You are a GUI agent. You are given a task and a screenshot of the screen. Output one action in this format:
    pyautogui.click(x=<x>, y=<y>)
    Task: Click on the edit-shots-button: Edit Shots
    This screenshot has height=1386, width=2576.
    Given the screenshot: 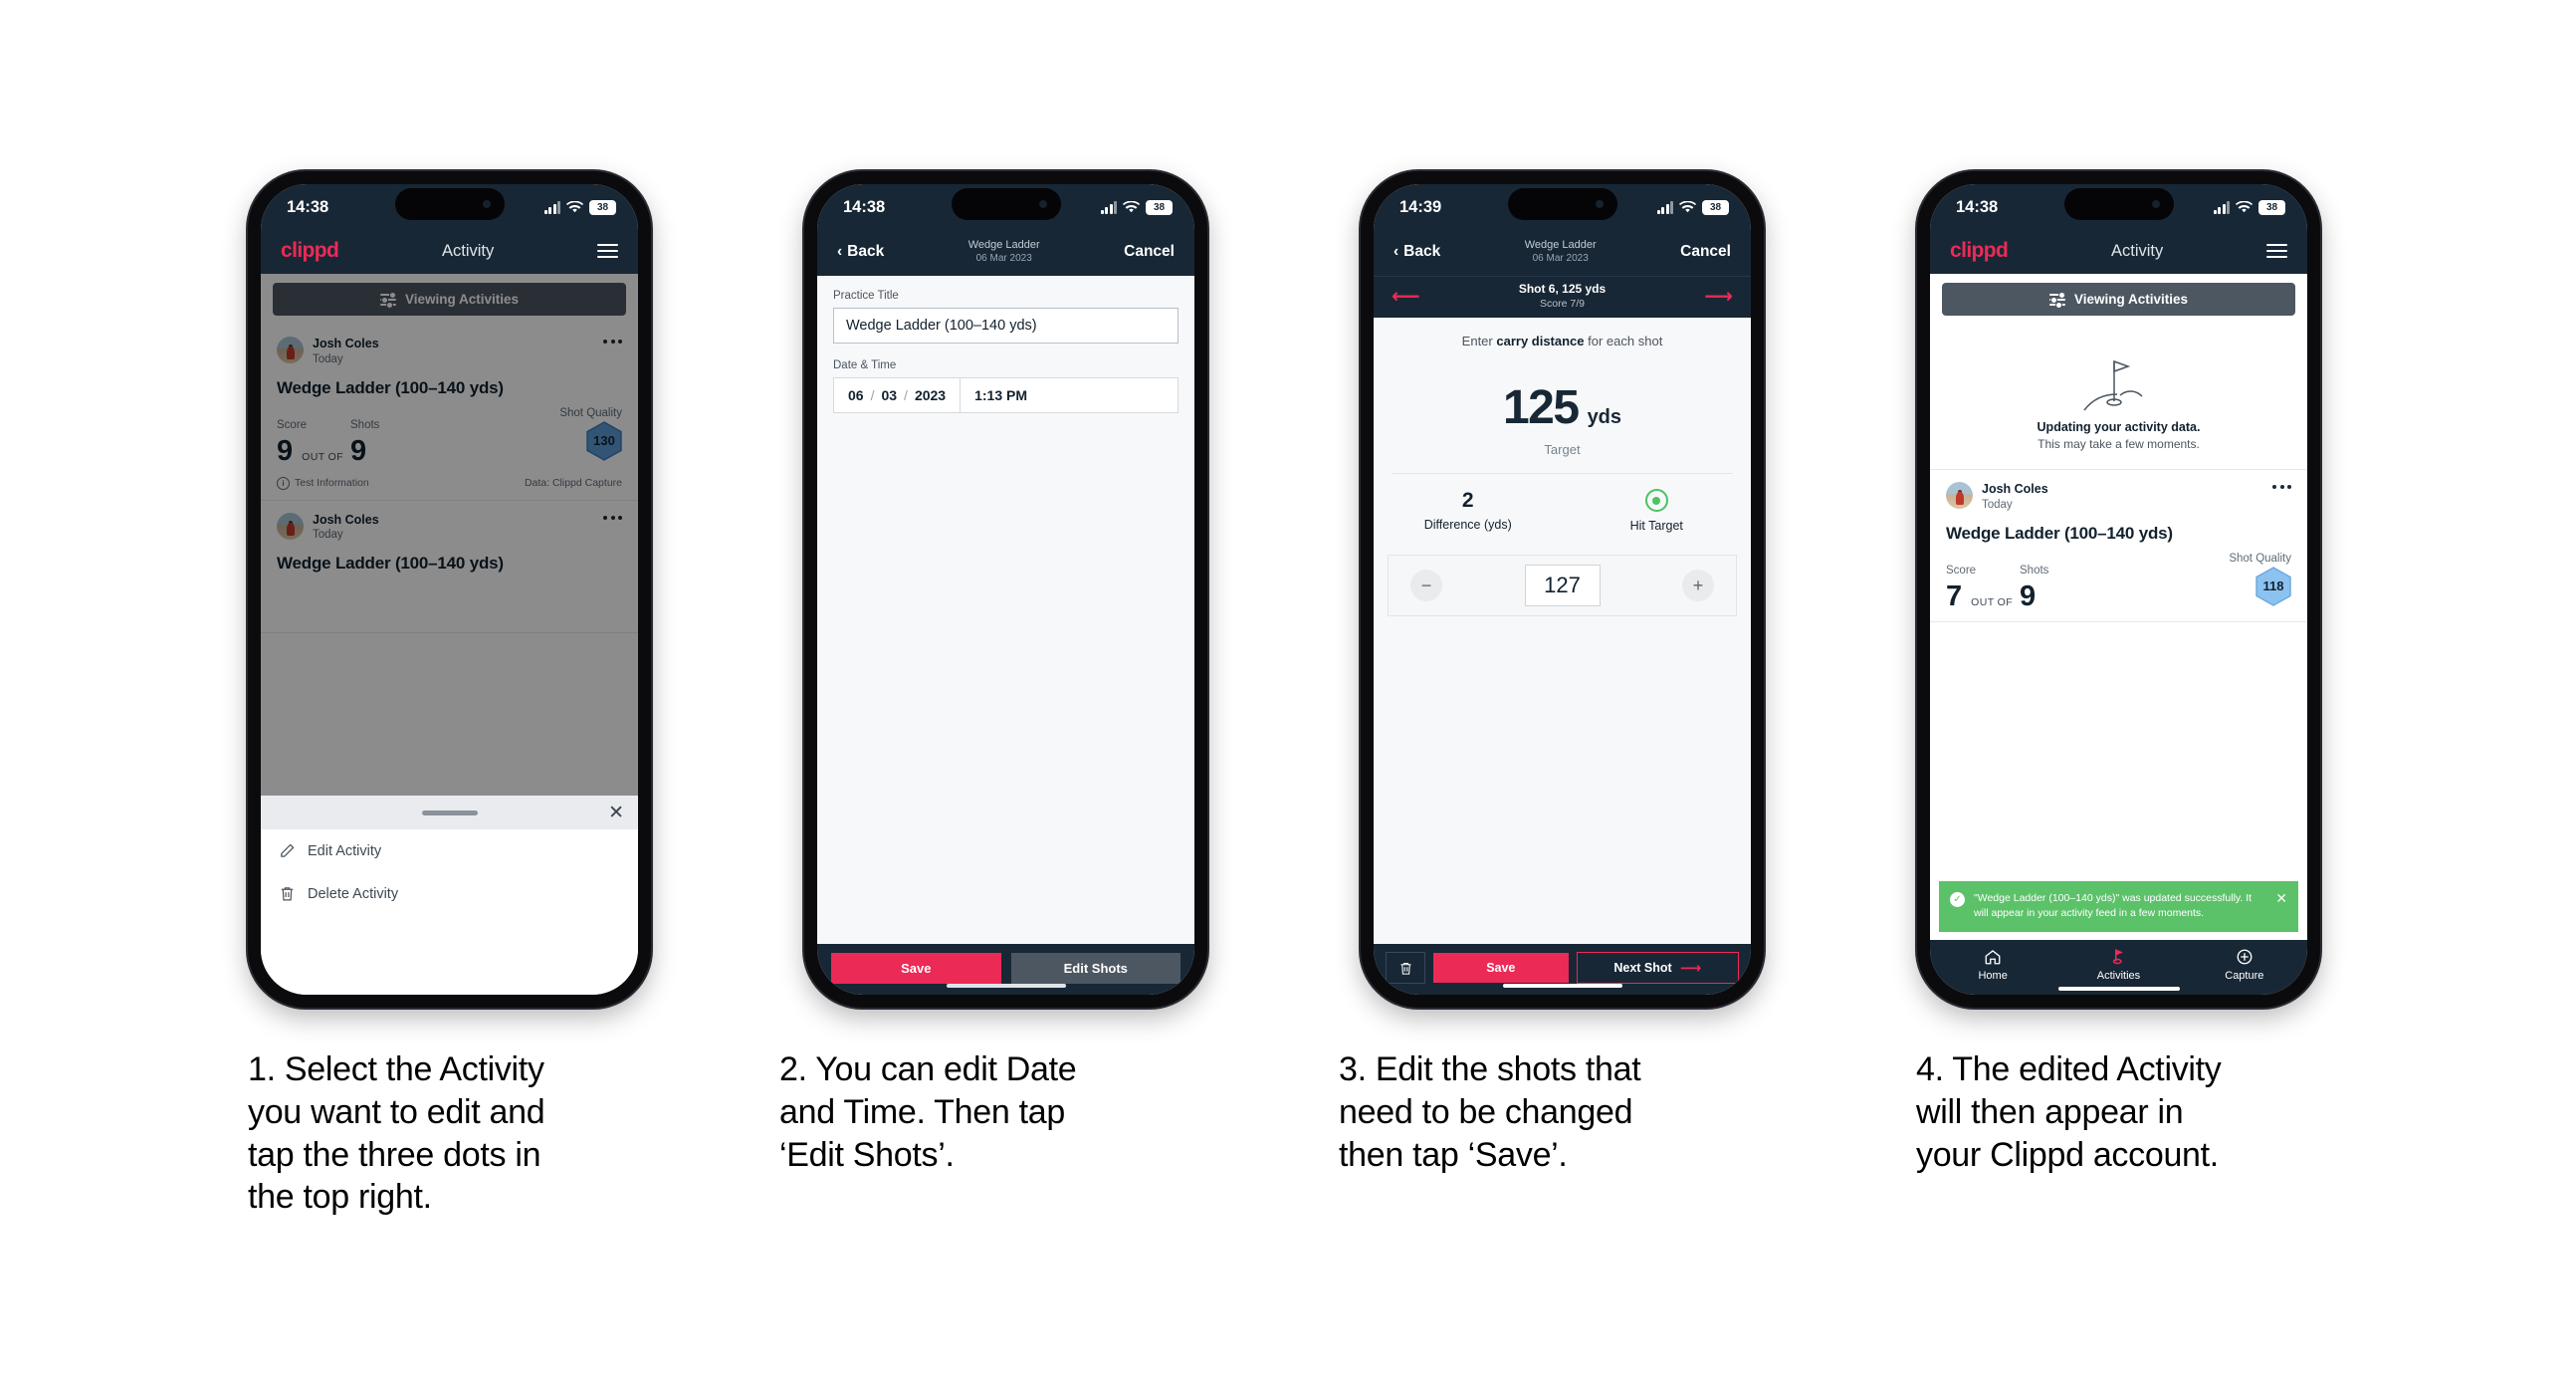 What is the action you would take?
    pyautogui.click(x=1095, y=968)
    